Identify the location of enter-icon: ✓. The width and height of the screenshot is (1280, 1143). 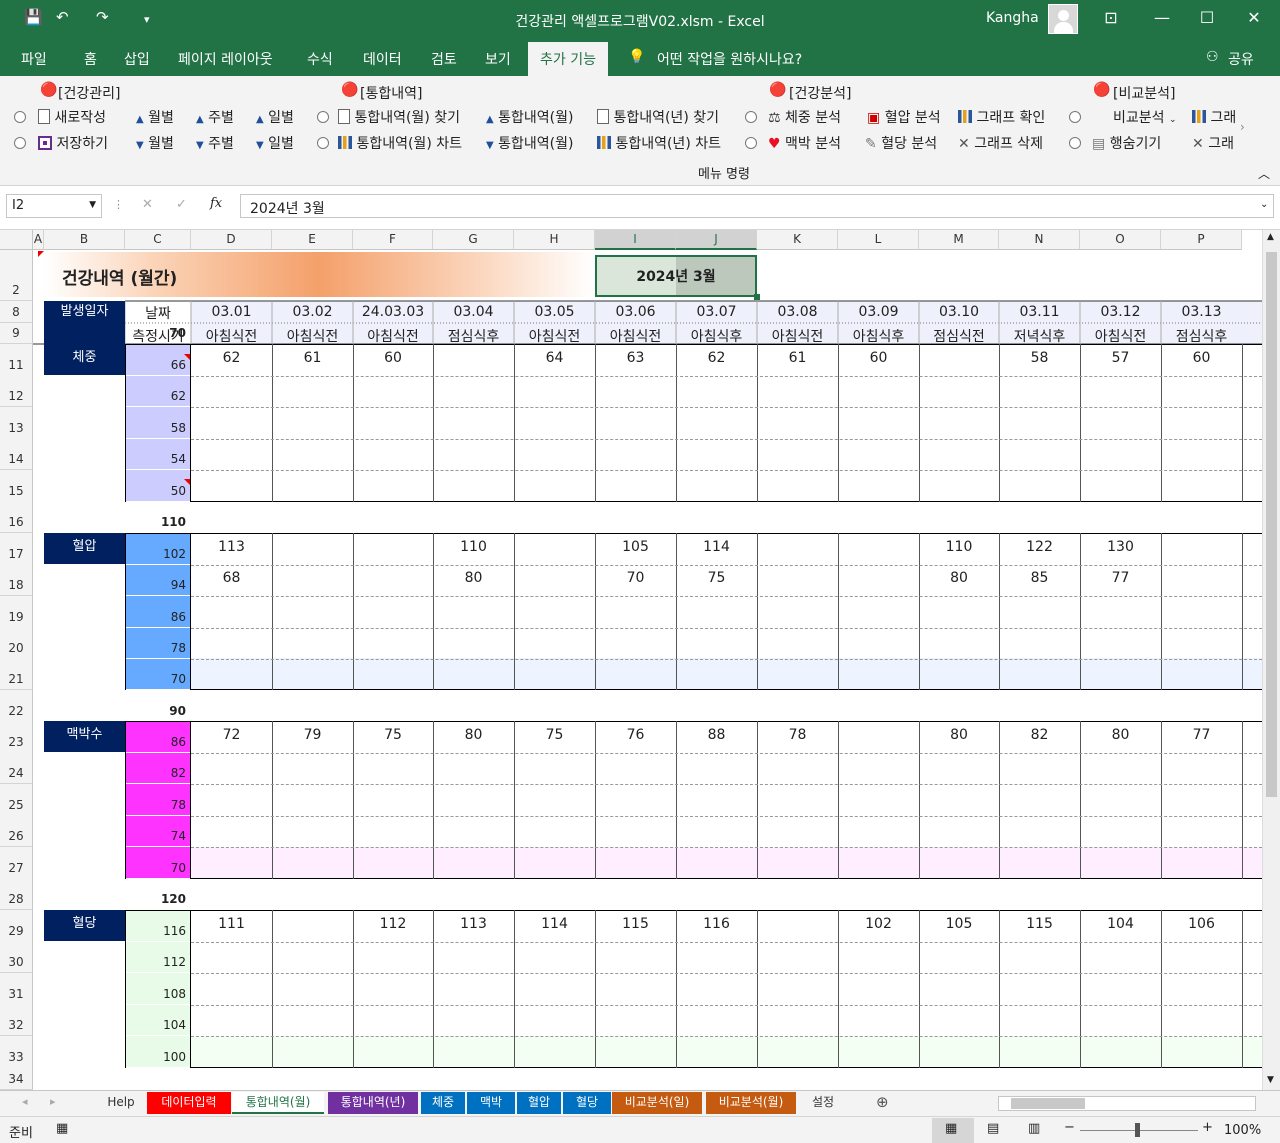
(181, 204).